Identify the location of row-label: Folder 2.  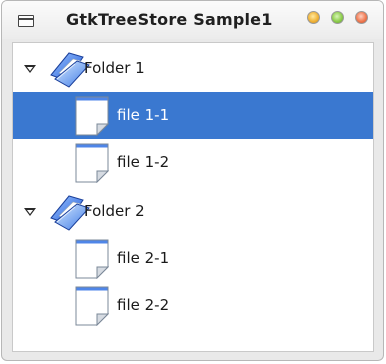
(114, 211).